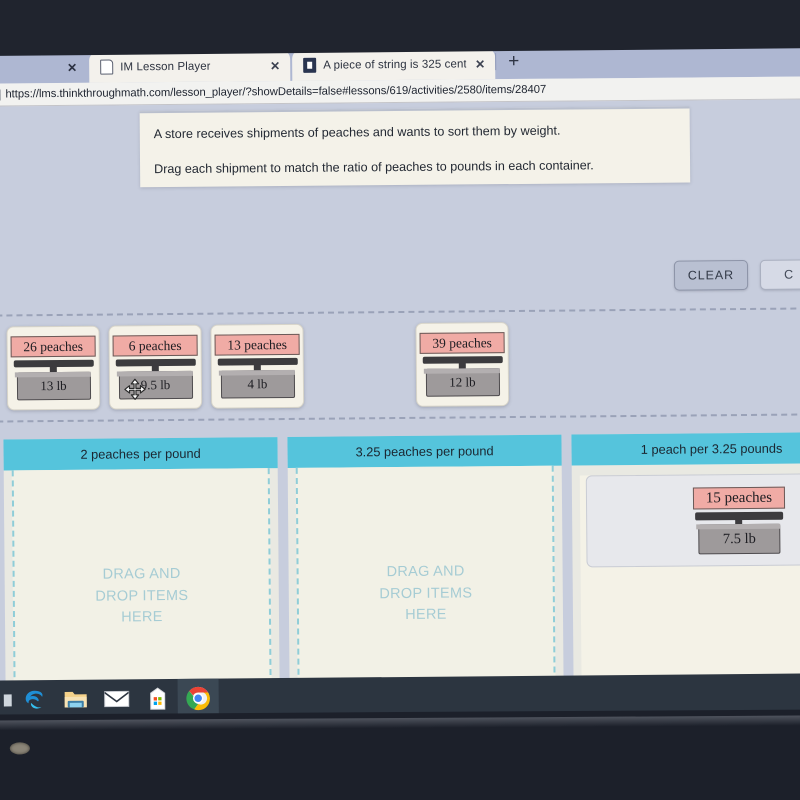 The image size is (800, 800). What do you see at coordinates (462, 343) in the screenshot?
I see `peach-count-label: 39 peaches` at bounding box center [462, 343].